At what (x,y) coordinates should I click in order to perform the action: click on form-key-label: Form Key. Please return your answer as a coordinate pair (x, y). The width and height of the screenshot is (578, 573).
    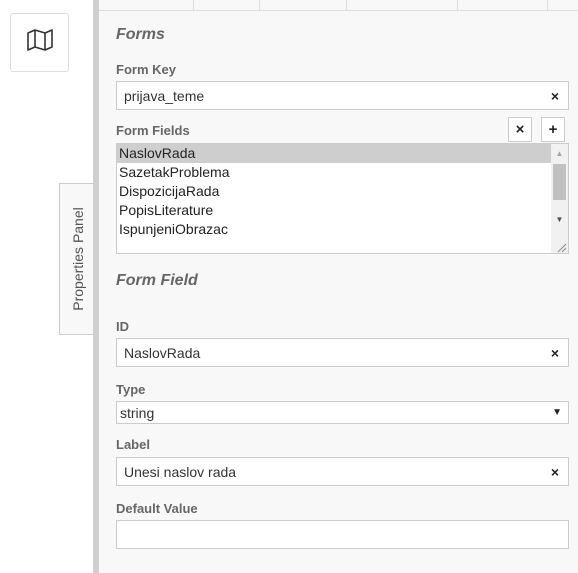
    Looking at the image, I should click on (146, 69).